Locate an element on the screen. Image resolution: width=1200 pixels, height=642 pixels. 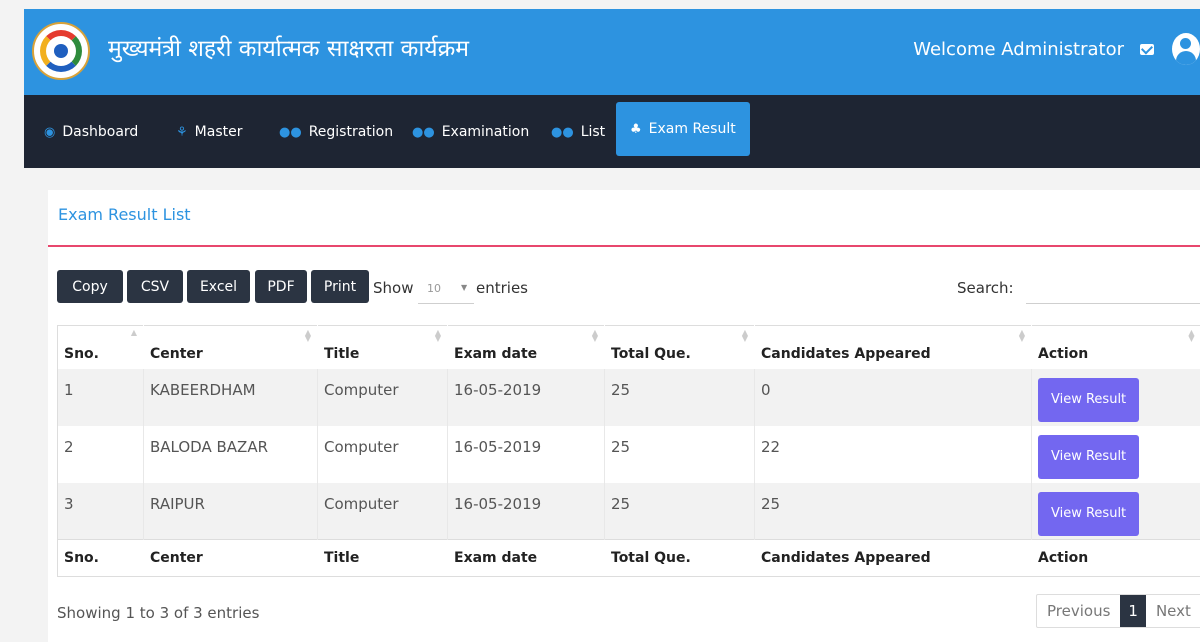
show-label: Show is located at coordinates (393, 288).